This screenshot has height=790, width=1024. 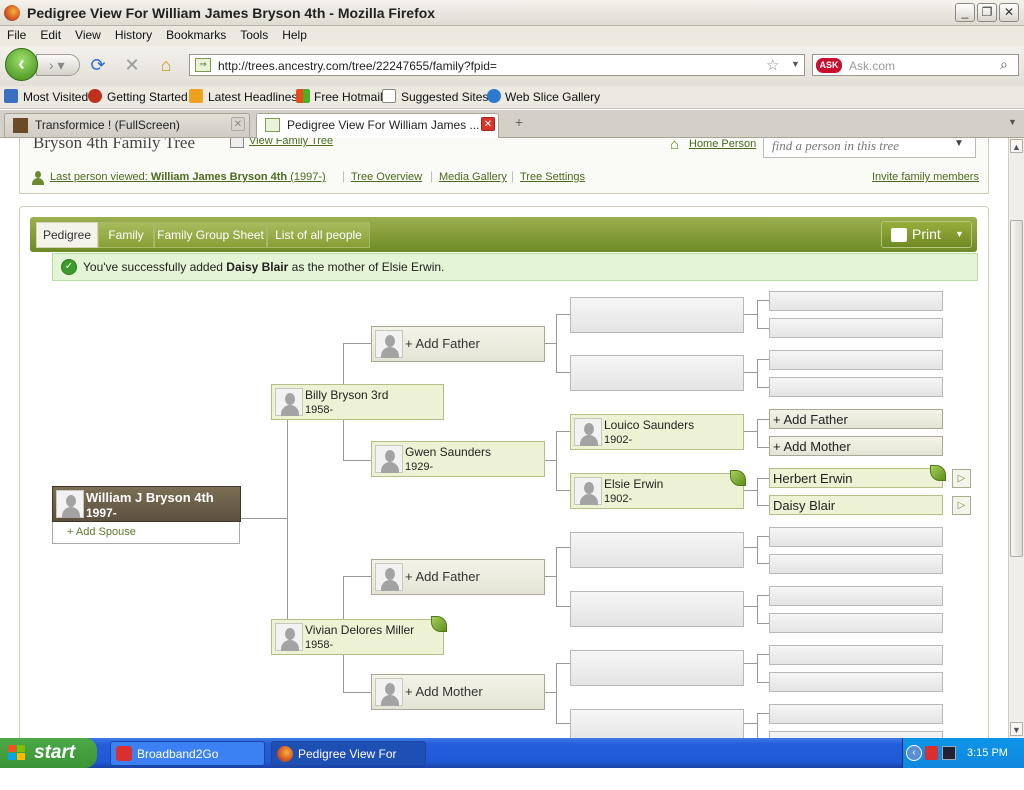 I want to click on maximize-button: ❐, so click(x=987, y=12).